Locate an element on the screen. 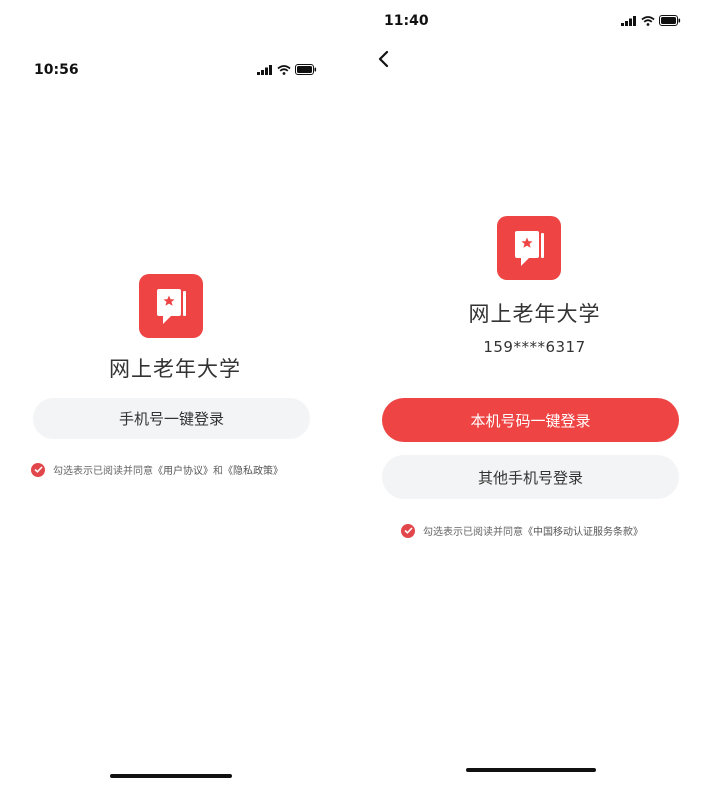 The height and width of the screenshot is (788, 711). local-number-login-button: 本机号码一键登录 is located at coordinates (530, 420).